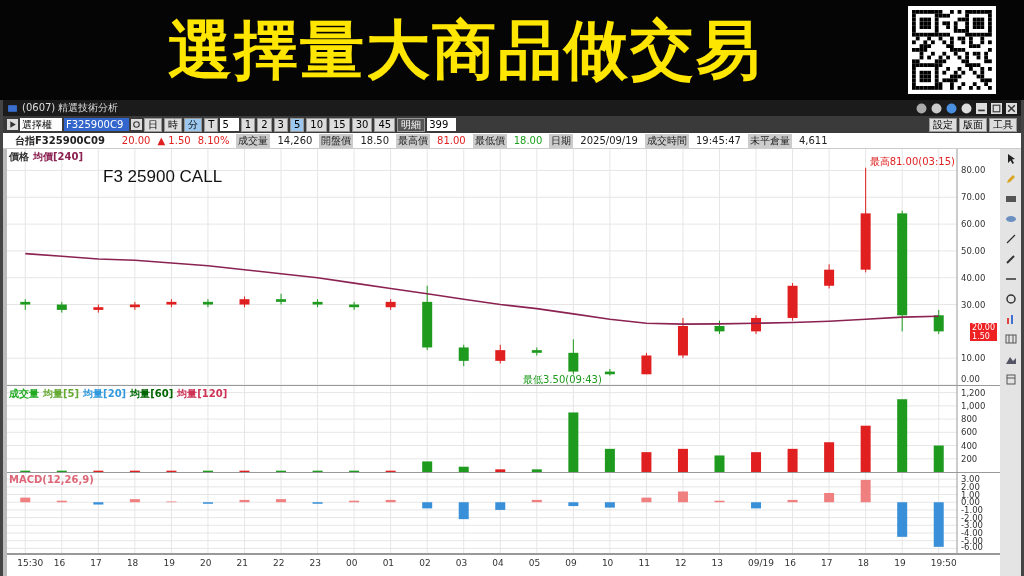  What do you see at coordinates (534, 563) in the screenshot?
I see `time-label: 05` at bounding box center [534, 563].